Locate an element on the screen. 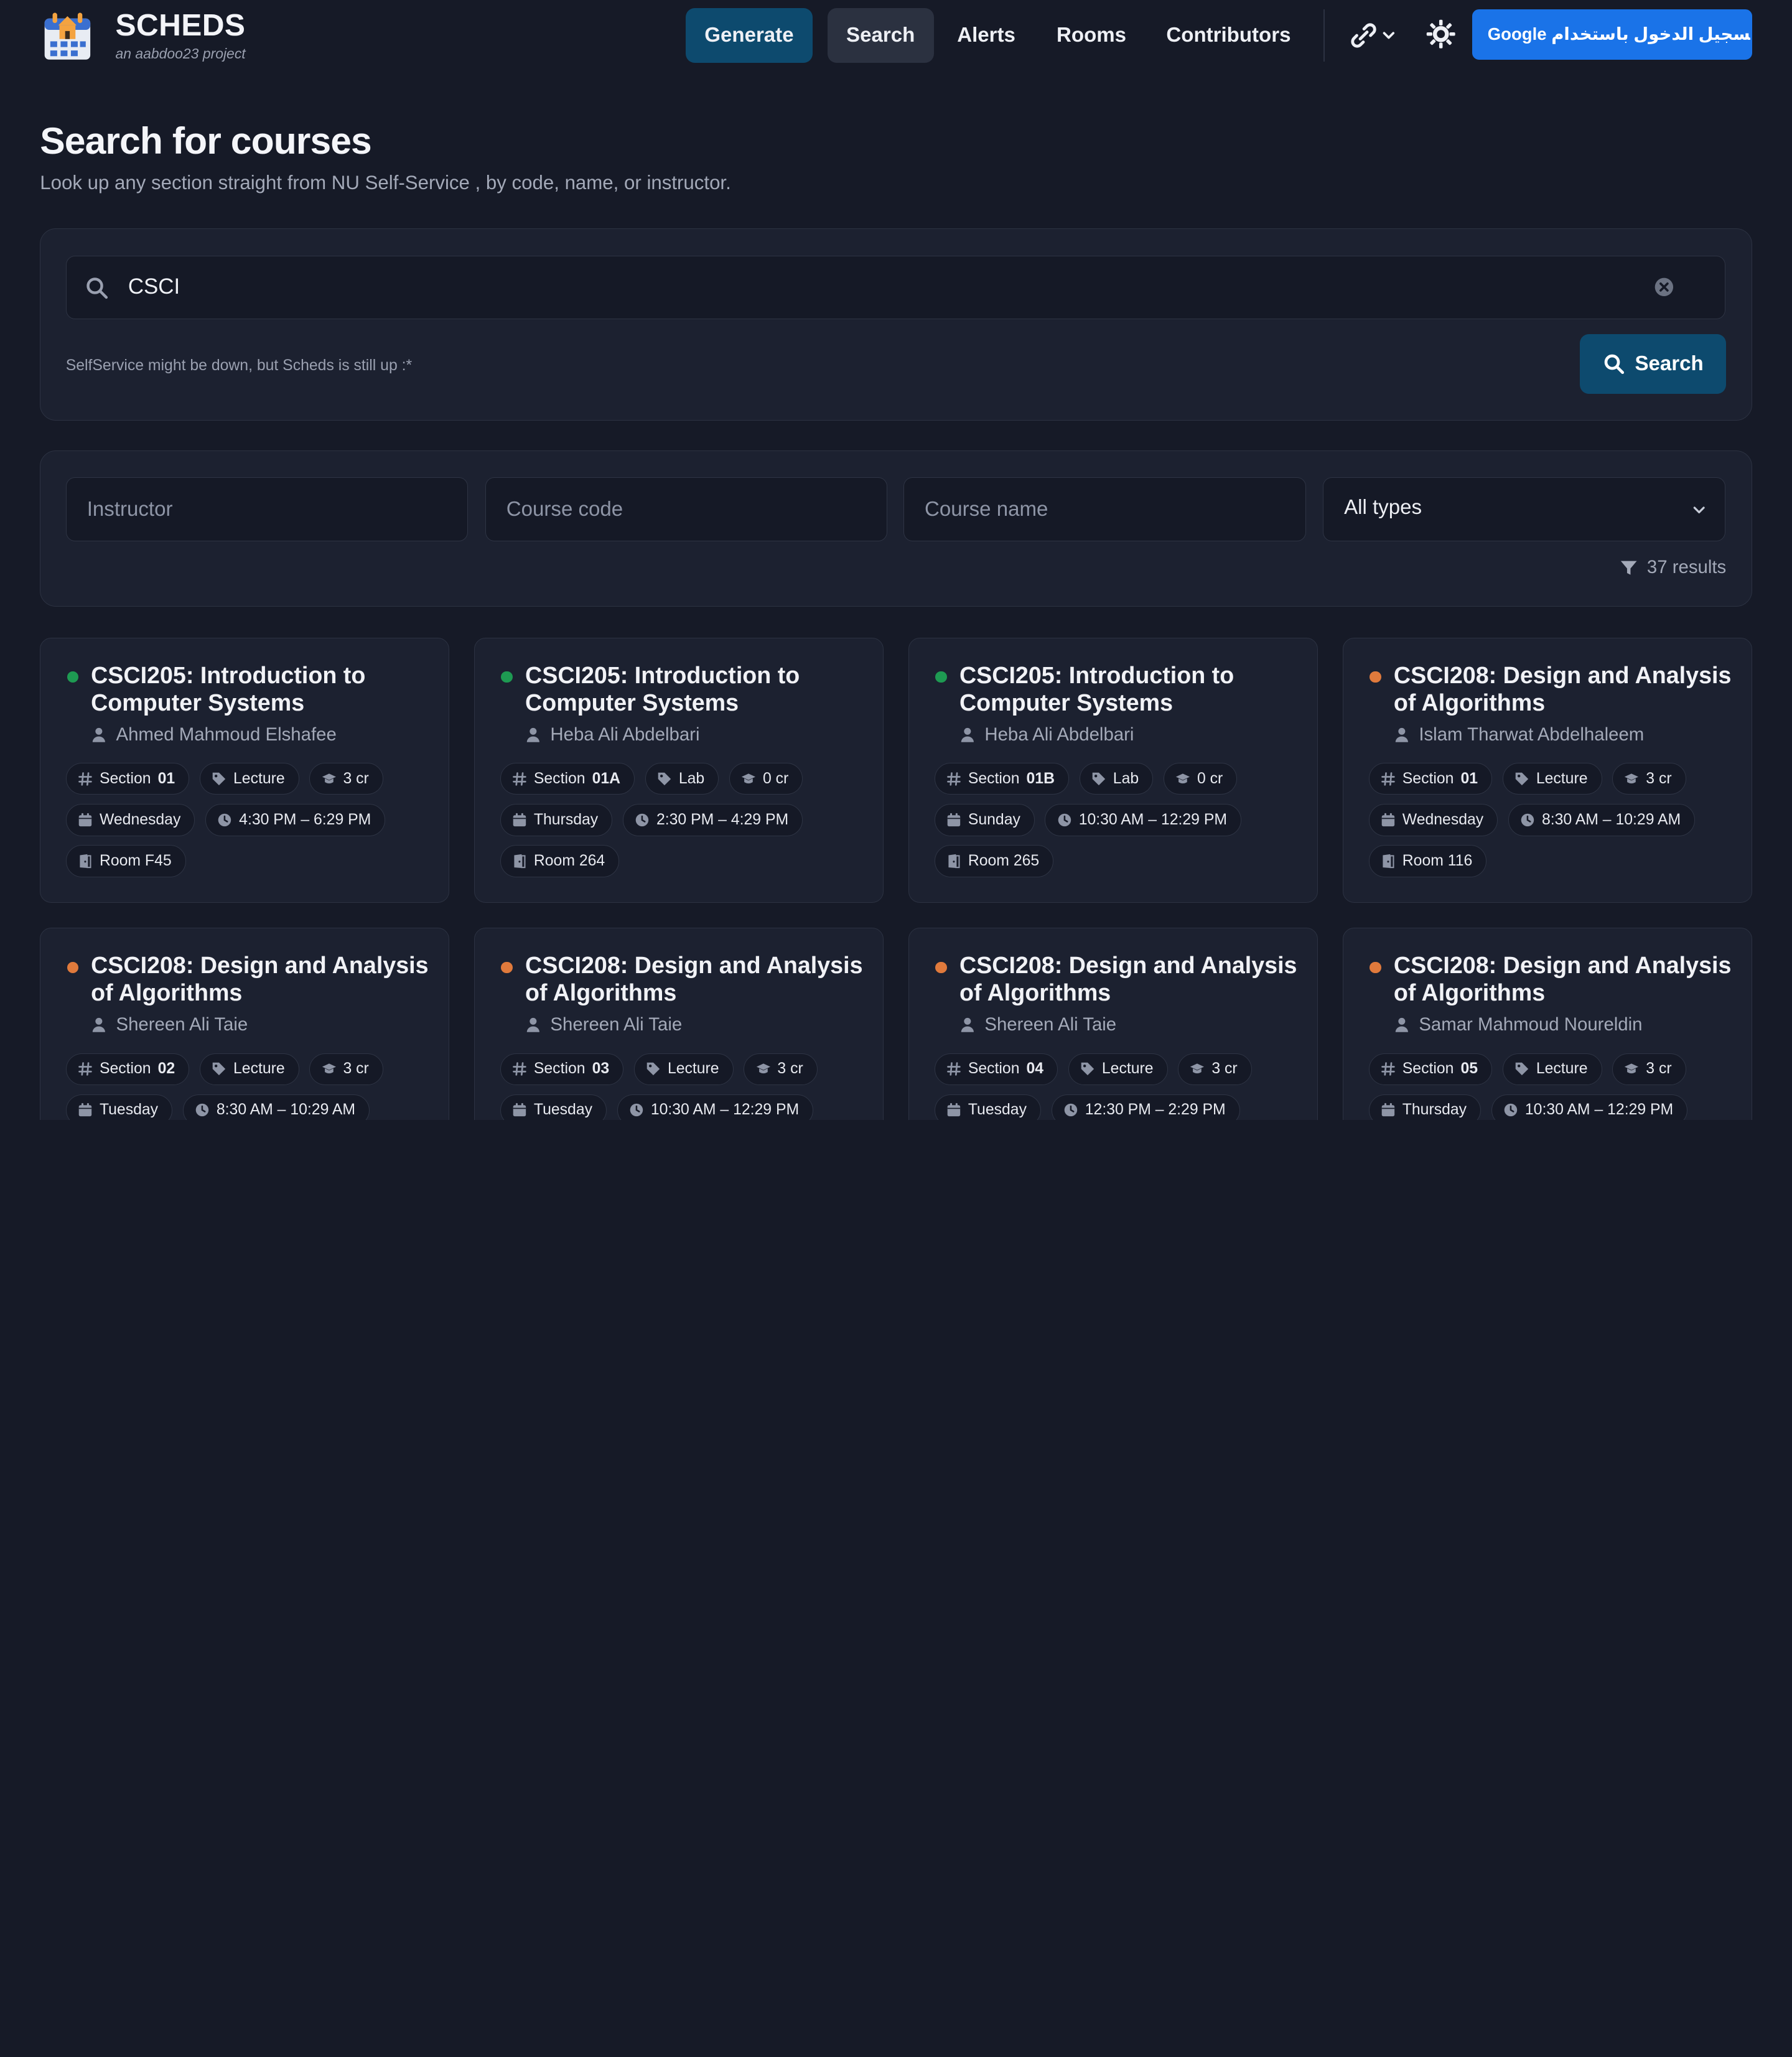  brand-subtitle: an aabdoo23 project is located at coordinates (180, 53).